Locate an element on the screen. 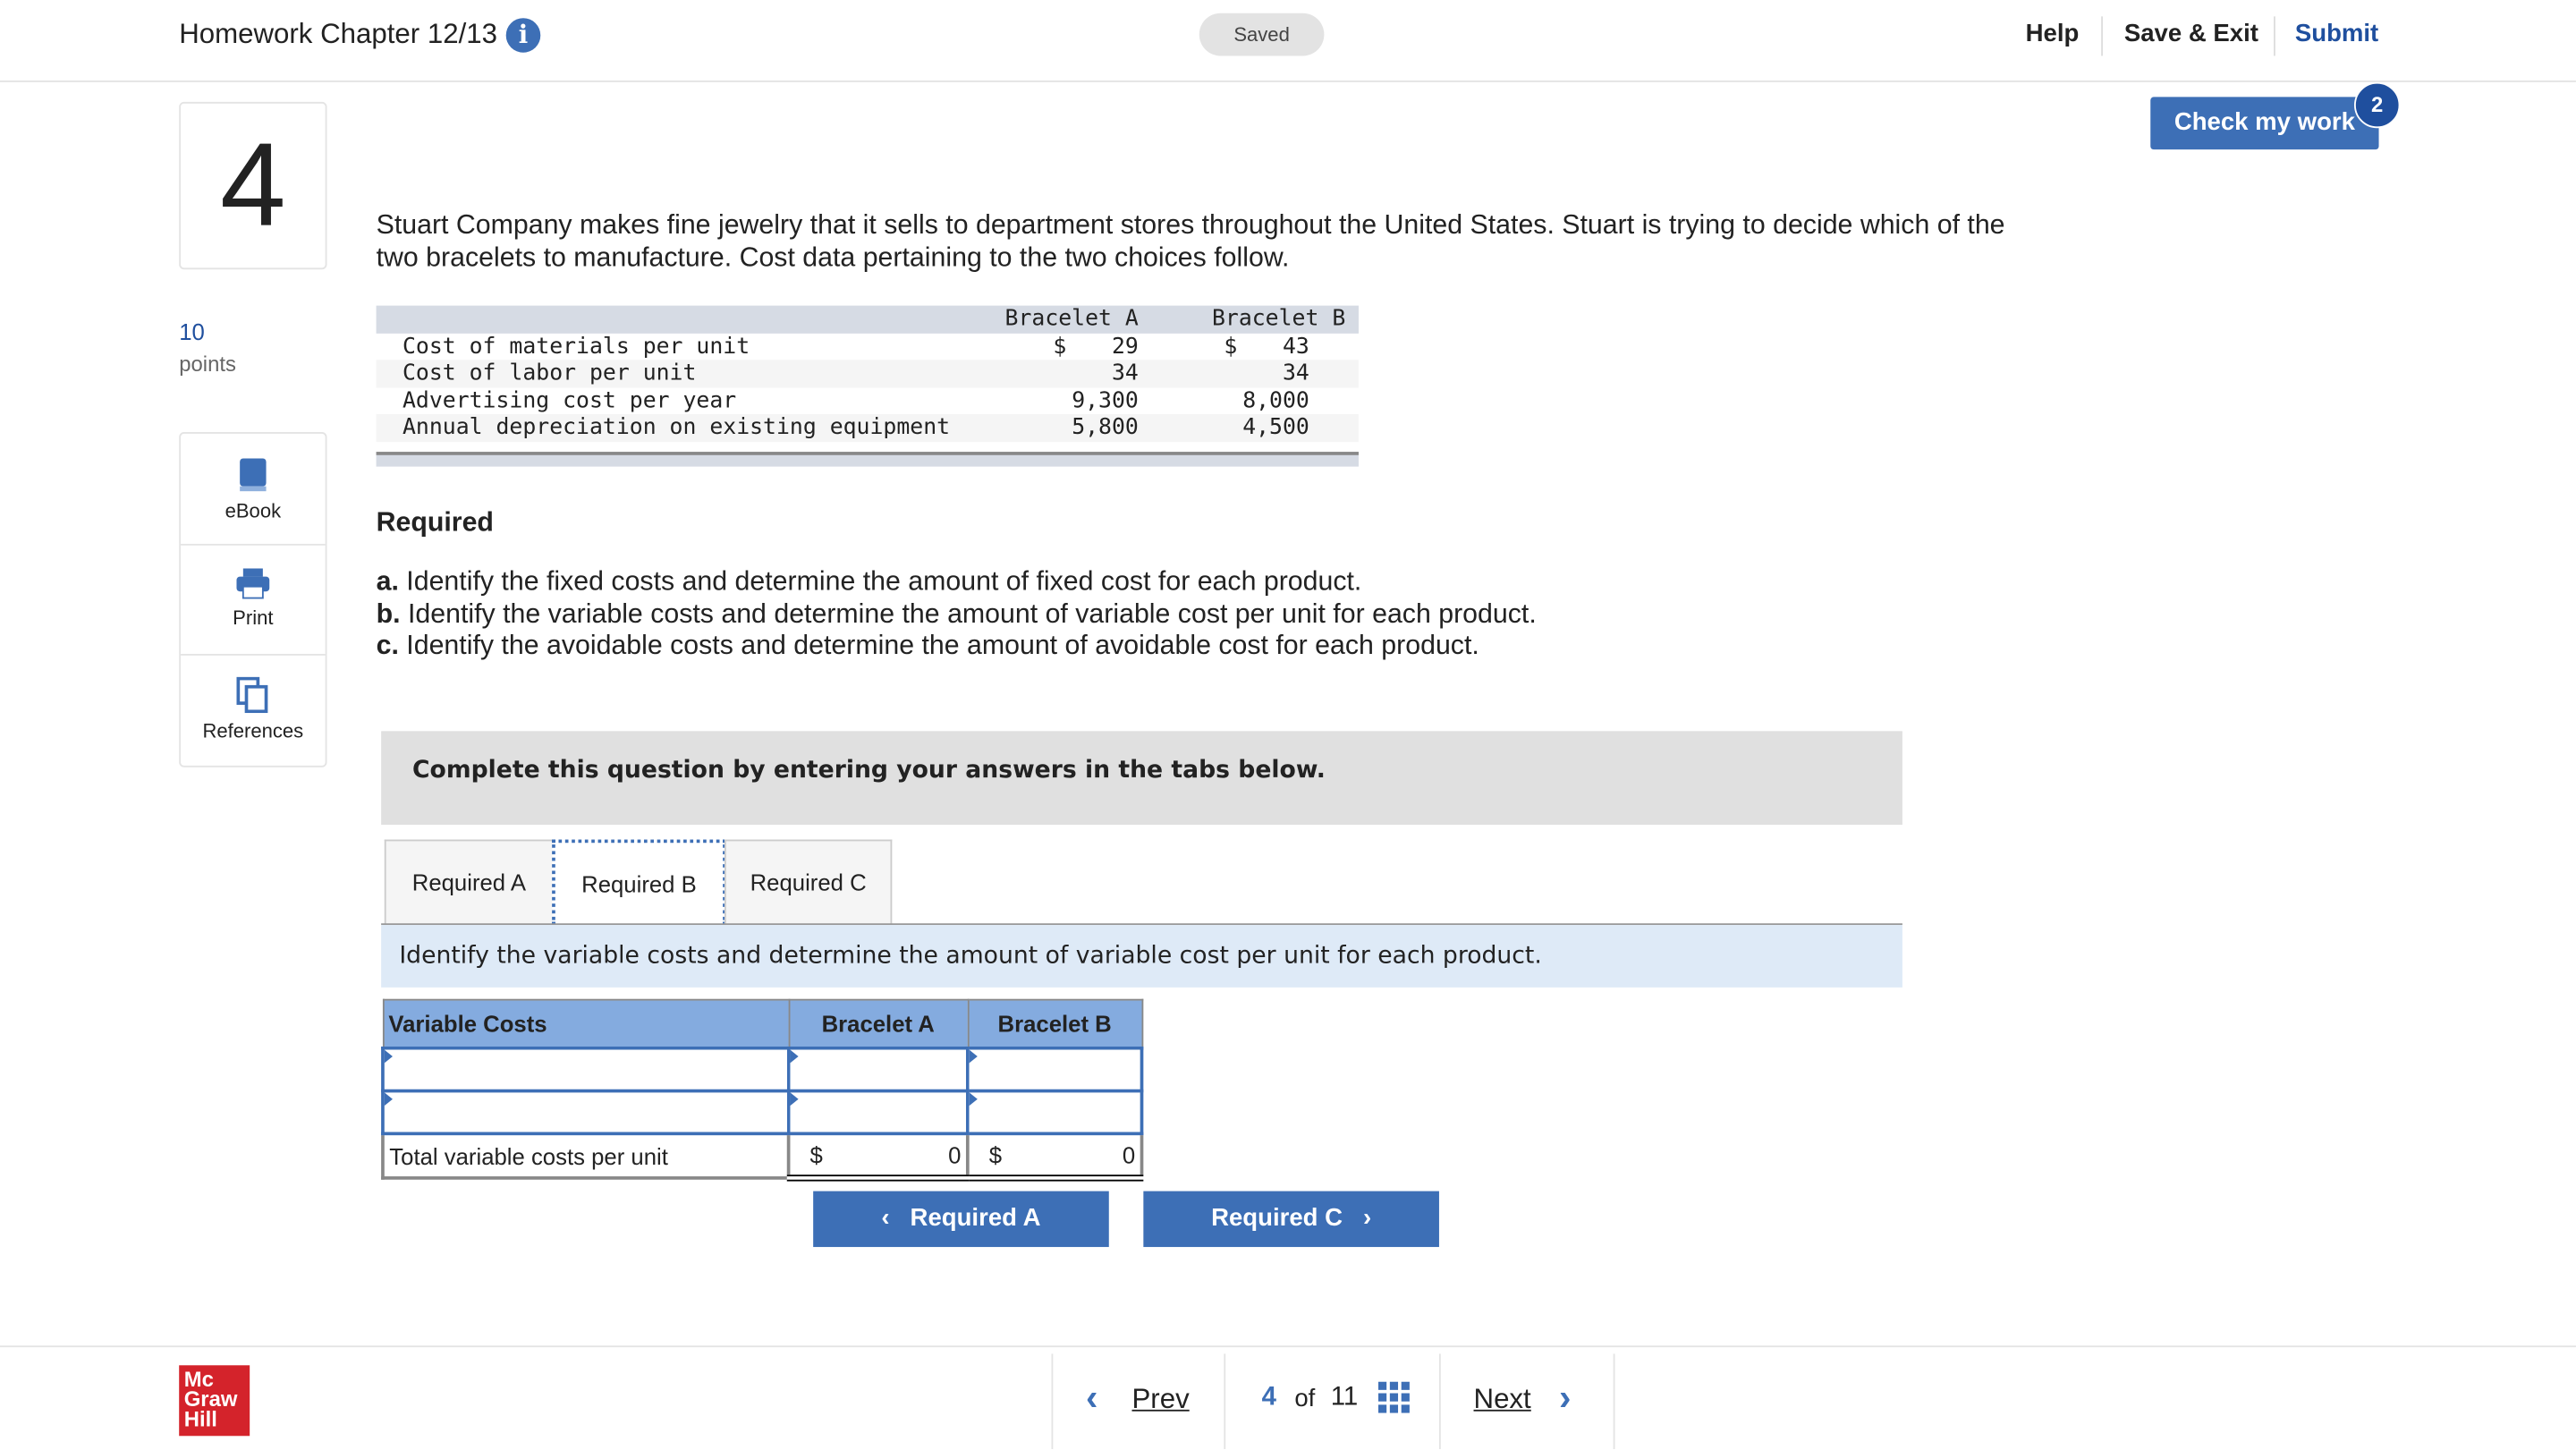 The height and width of the screenshot is (1450, 2576). check-my-work-button: Check my work is located at coordinates (2264, 124).